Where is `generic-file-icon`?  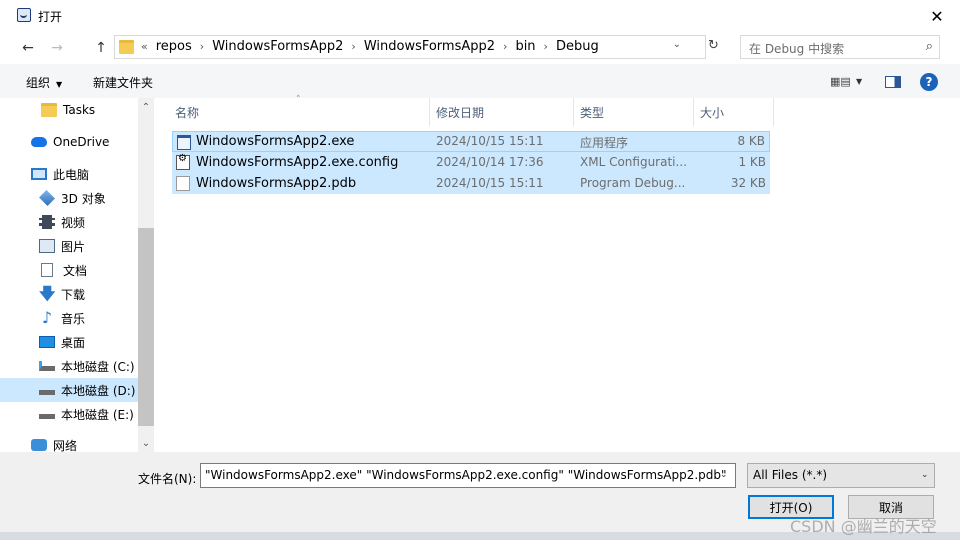
generic-file-icon is located at coordinates (183, 183).